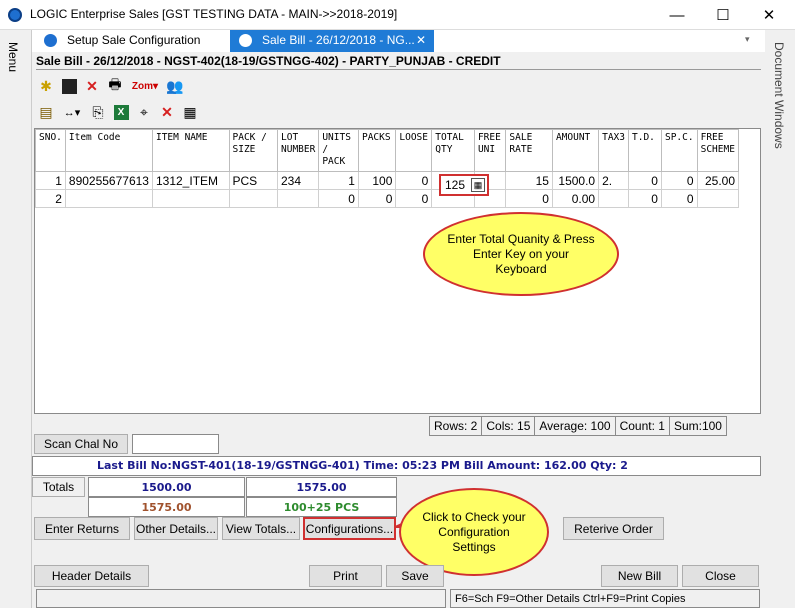  Describe the element at coordinates (679, 150) in the screenshot. I see `column-header: SP.C.` at that location.